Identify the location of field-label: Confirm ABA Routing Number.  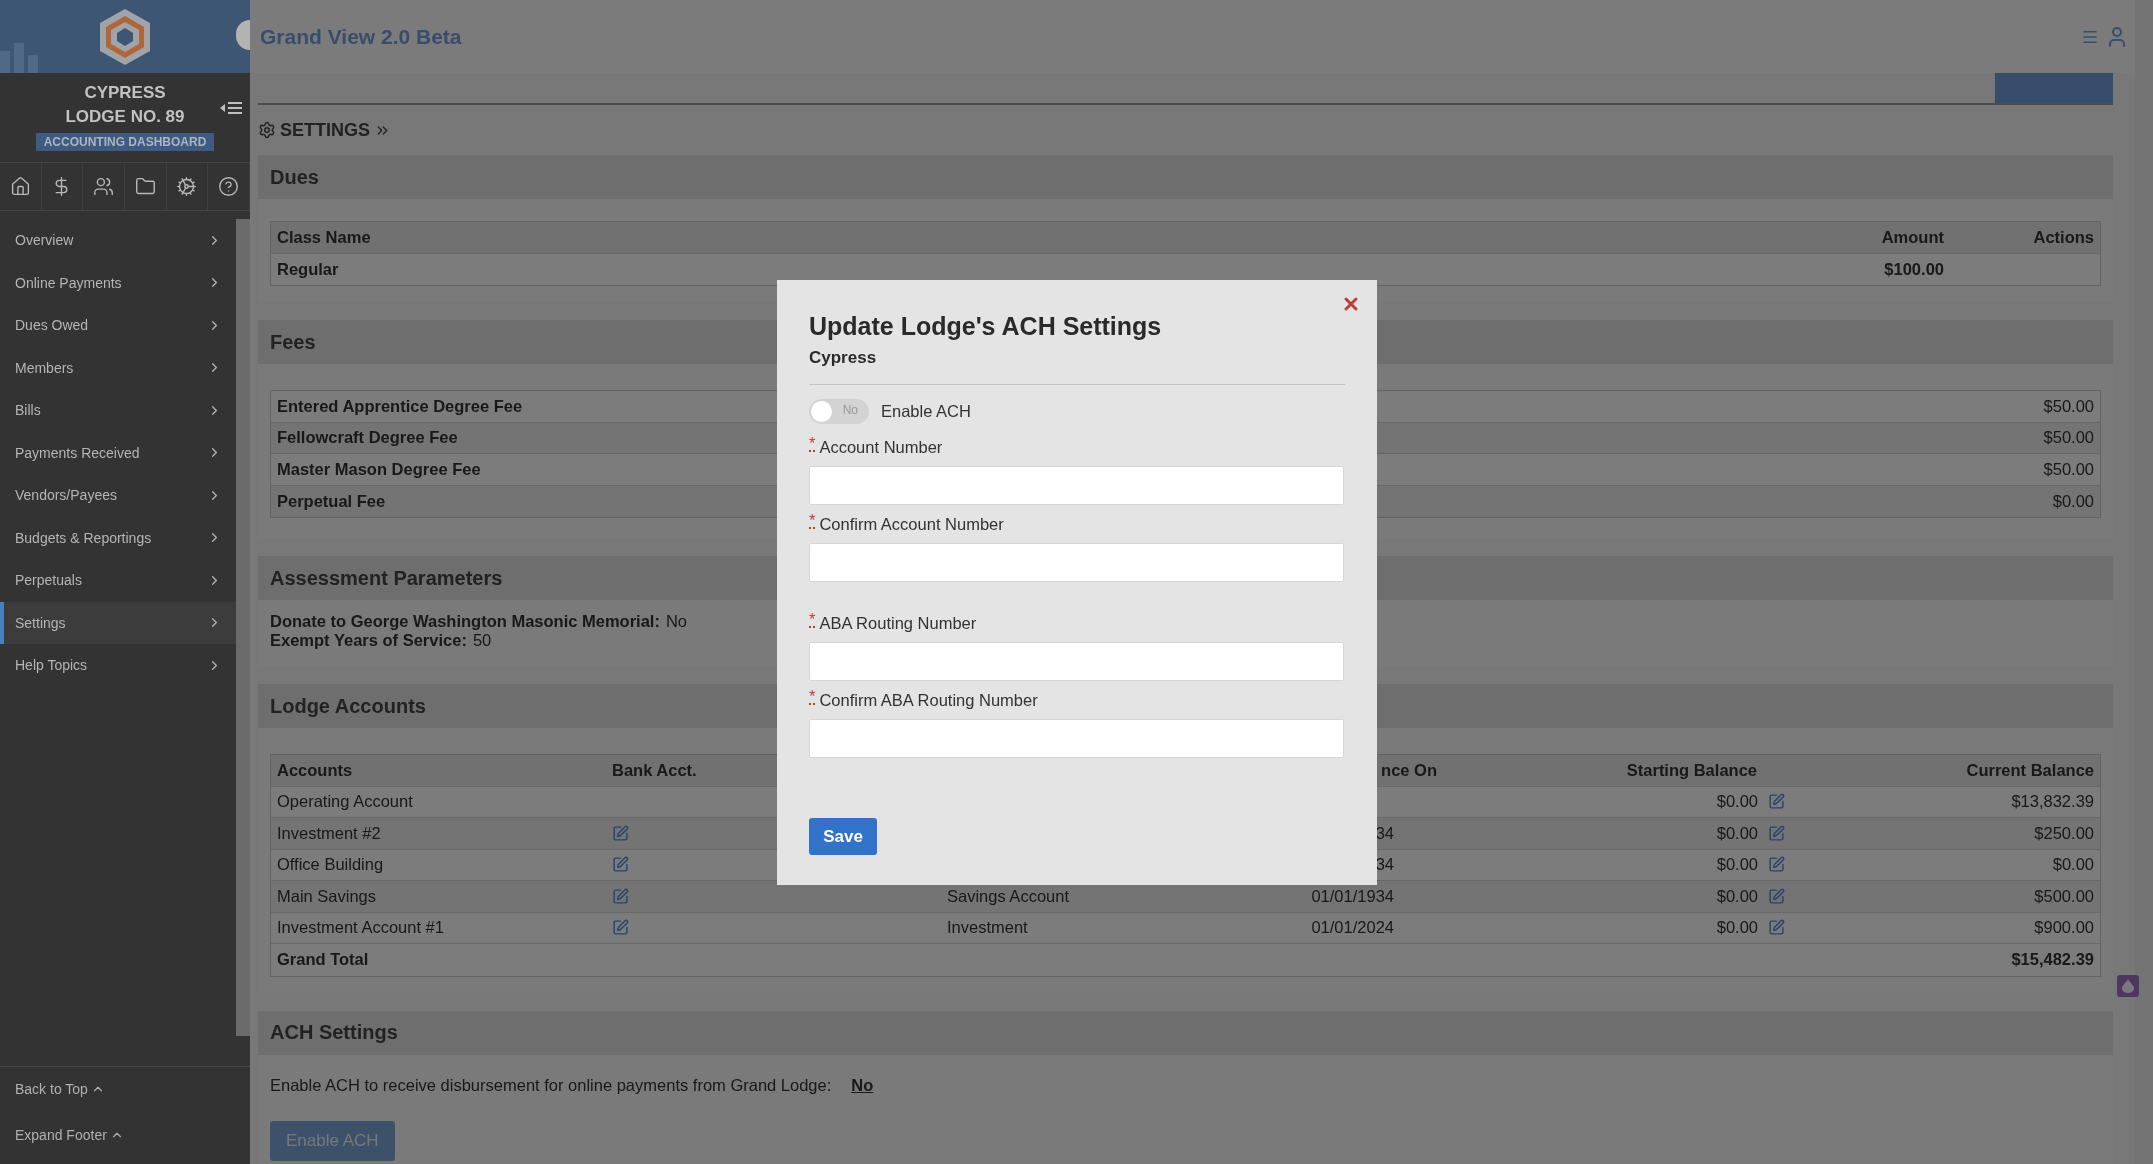
(928, 700).